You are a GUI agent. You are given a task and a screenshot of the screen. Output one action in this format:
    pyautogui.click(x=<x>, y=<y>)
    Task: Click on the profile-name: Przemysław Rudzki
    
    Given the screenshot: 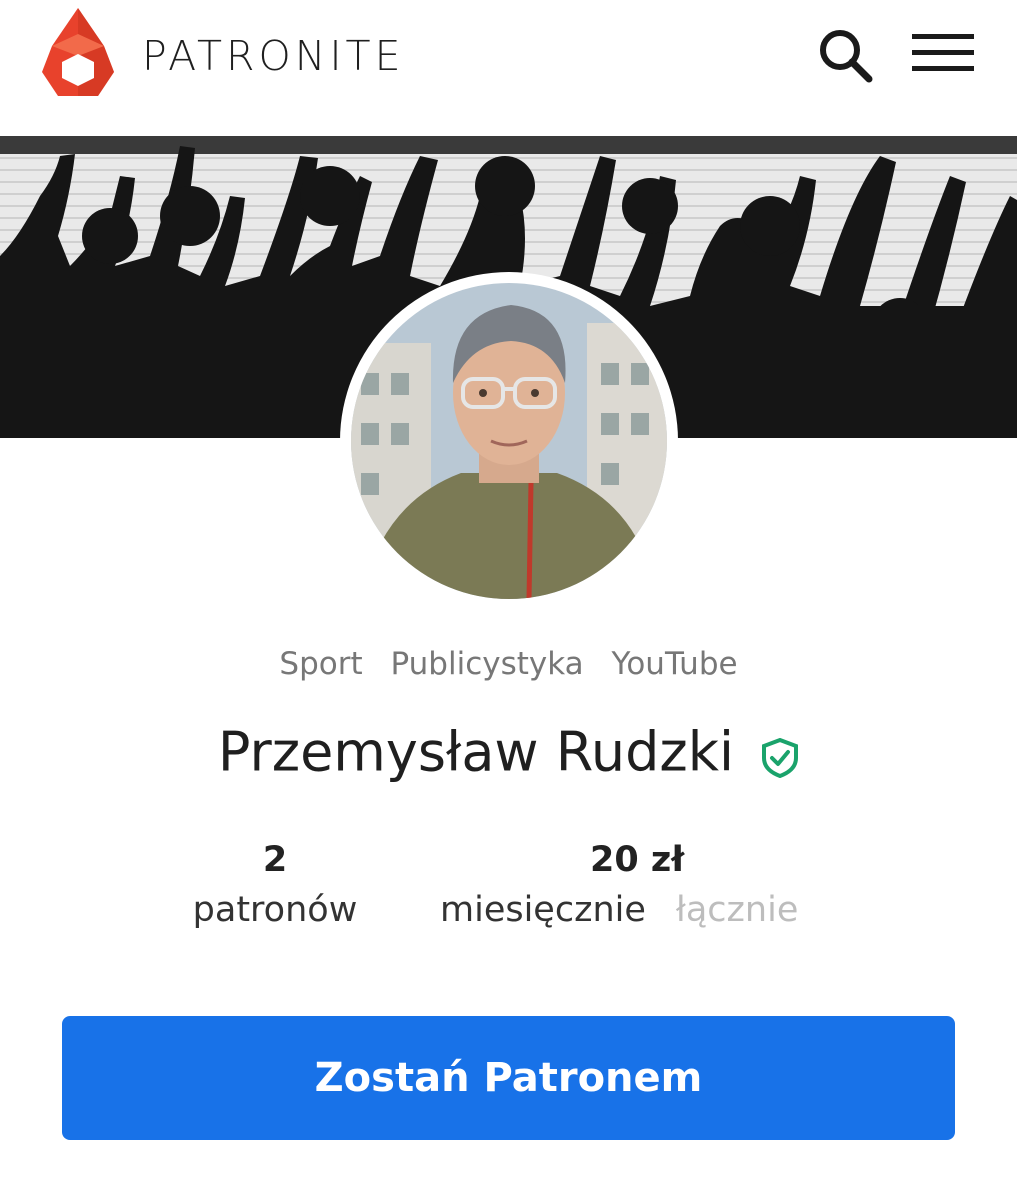 What is the action you would take?
    pyautogui.click(x=475, y=752)
    